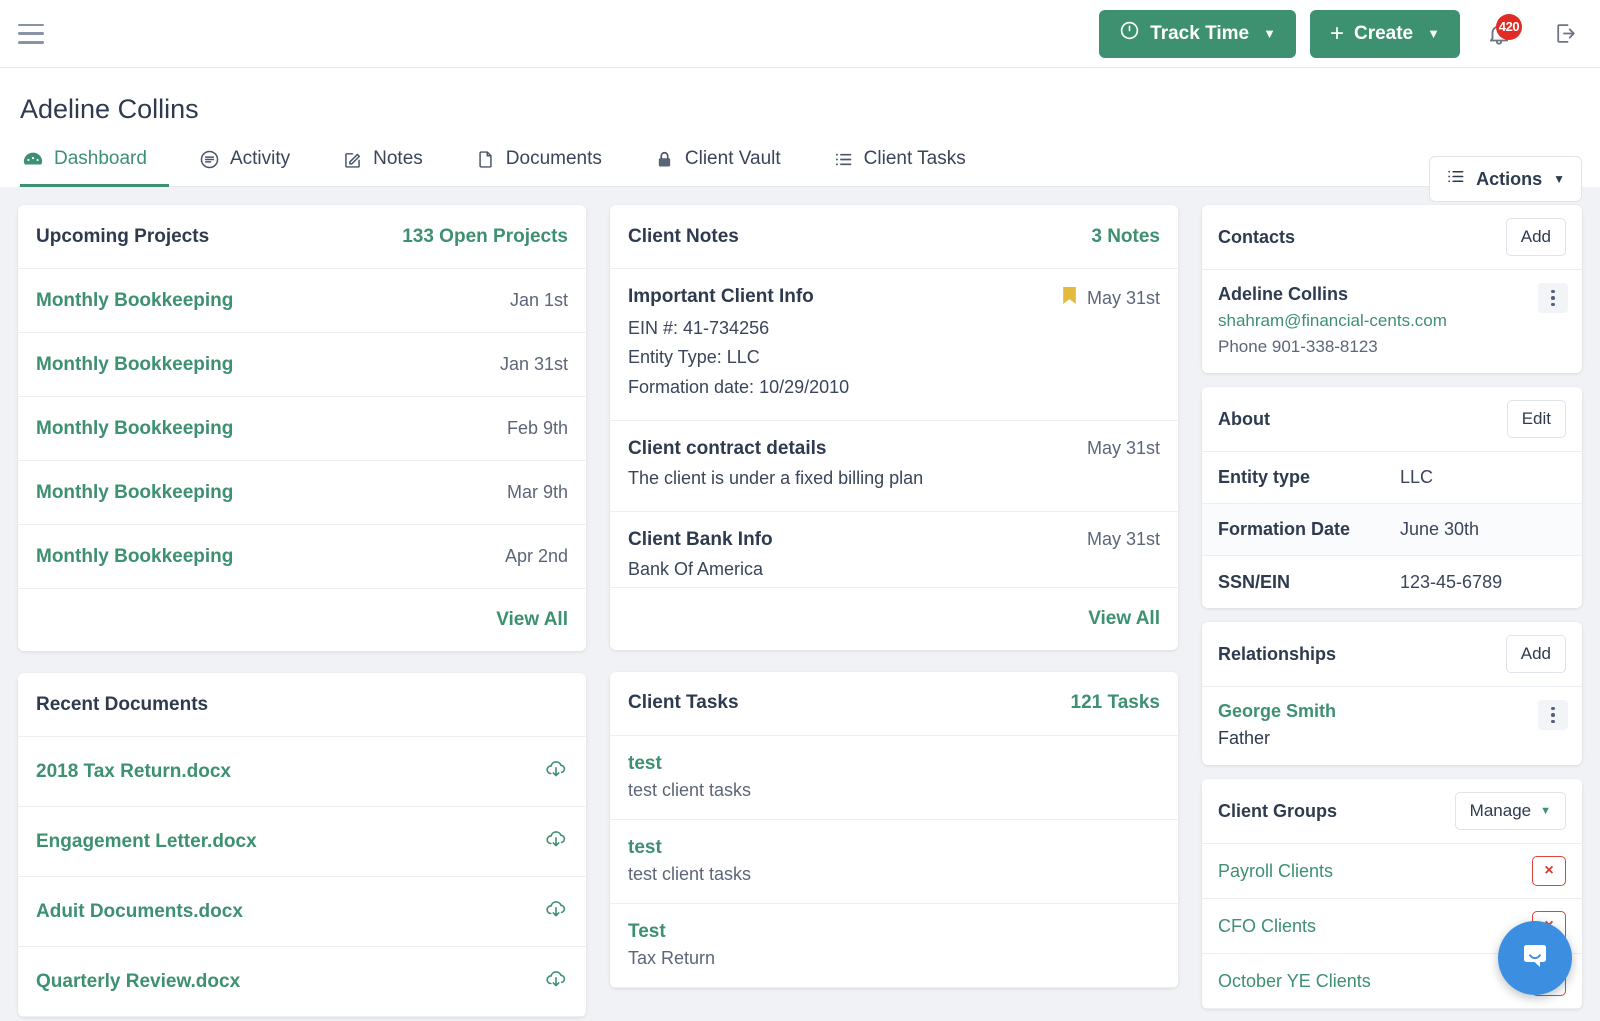 The image size is (1600, 1021). What do you see at coordinates (254, 160) in the screenshot?
I see `tab-activity: Activity` at bounding box center [254, 160].